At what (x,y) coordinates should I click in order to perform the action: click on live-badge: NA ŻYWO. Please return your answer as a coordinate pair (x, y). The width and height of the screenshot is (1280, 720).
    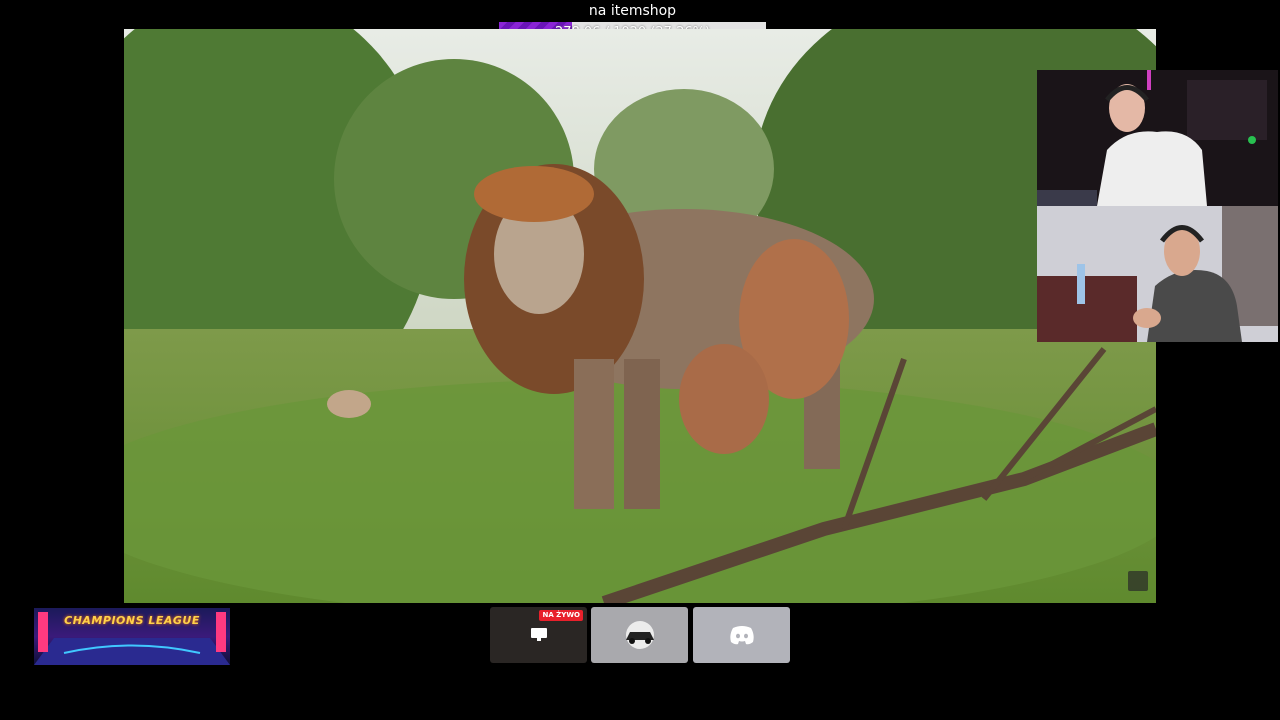
    Looking at the image, I should click on (561, 615).